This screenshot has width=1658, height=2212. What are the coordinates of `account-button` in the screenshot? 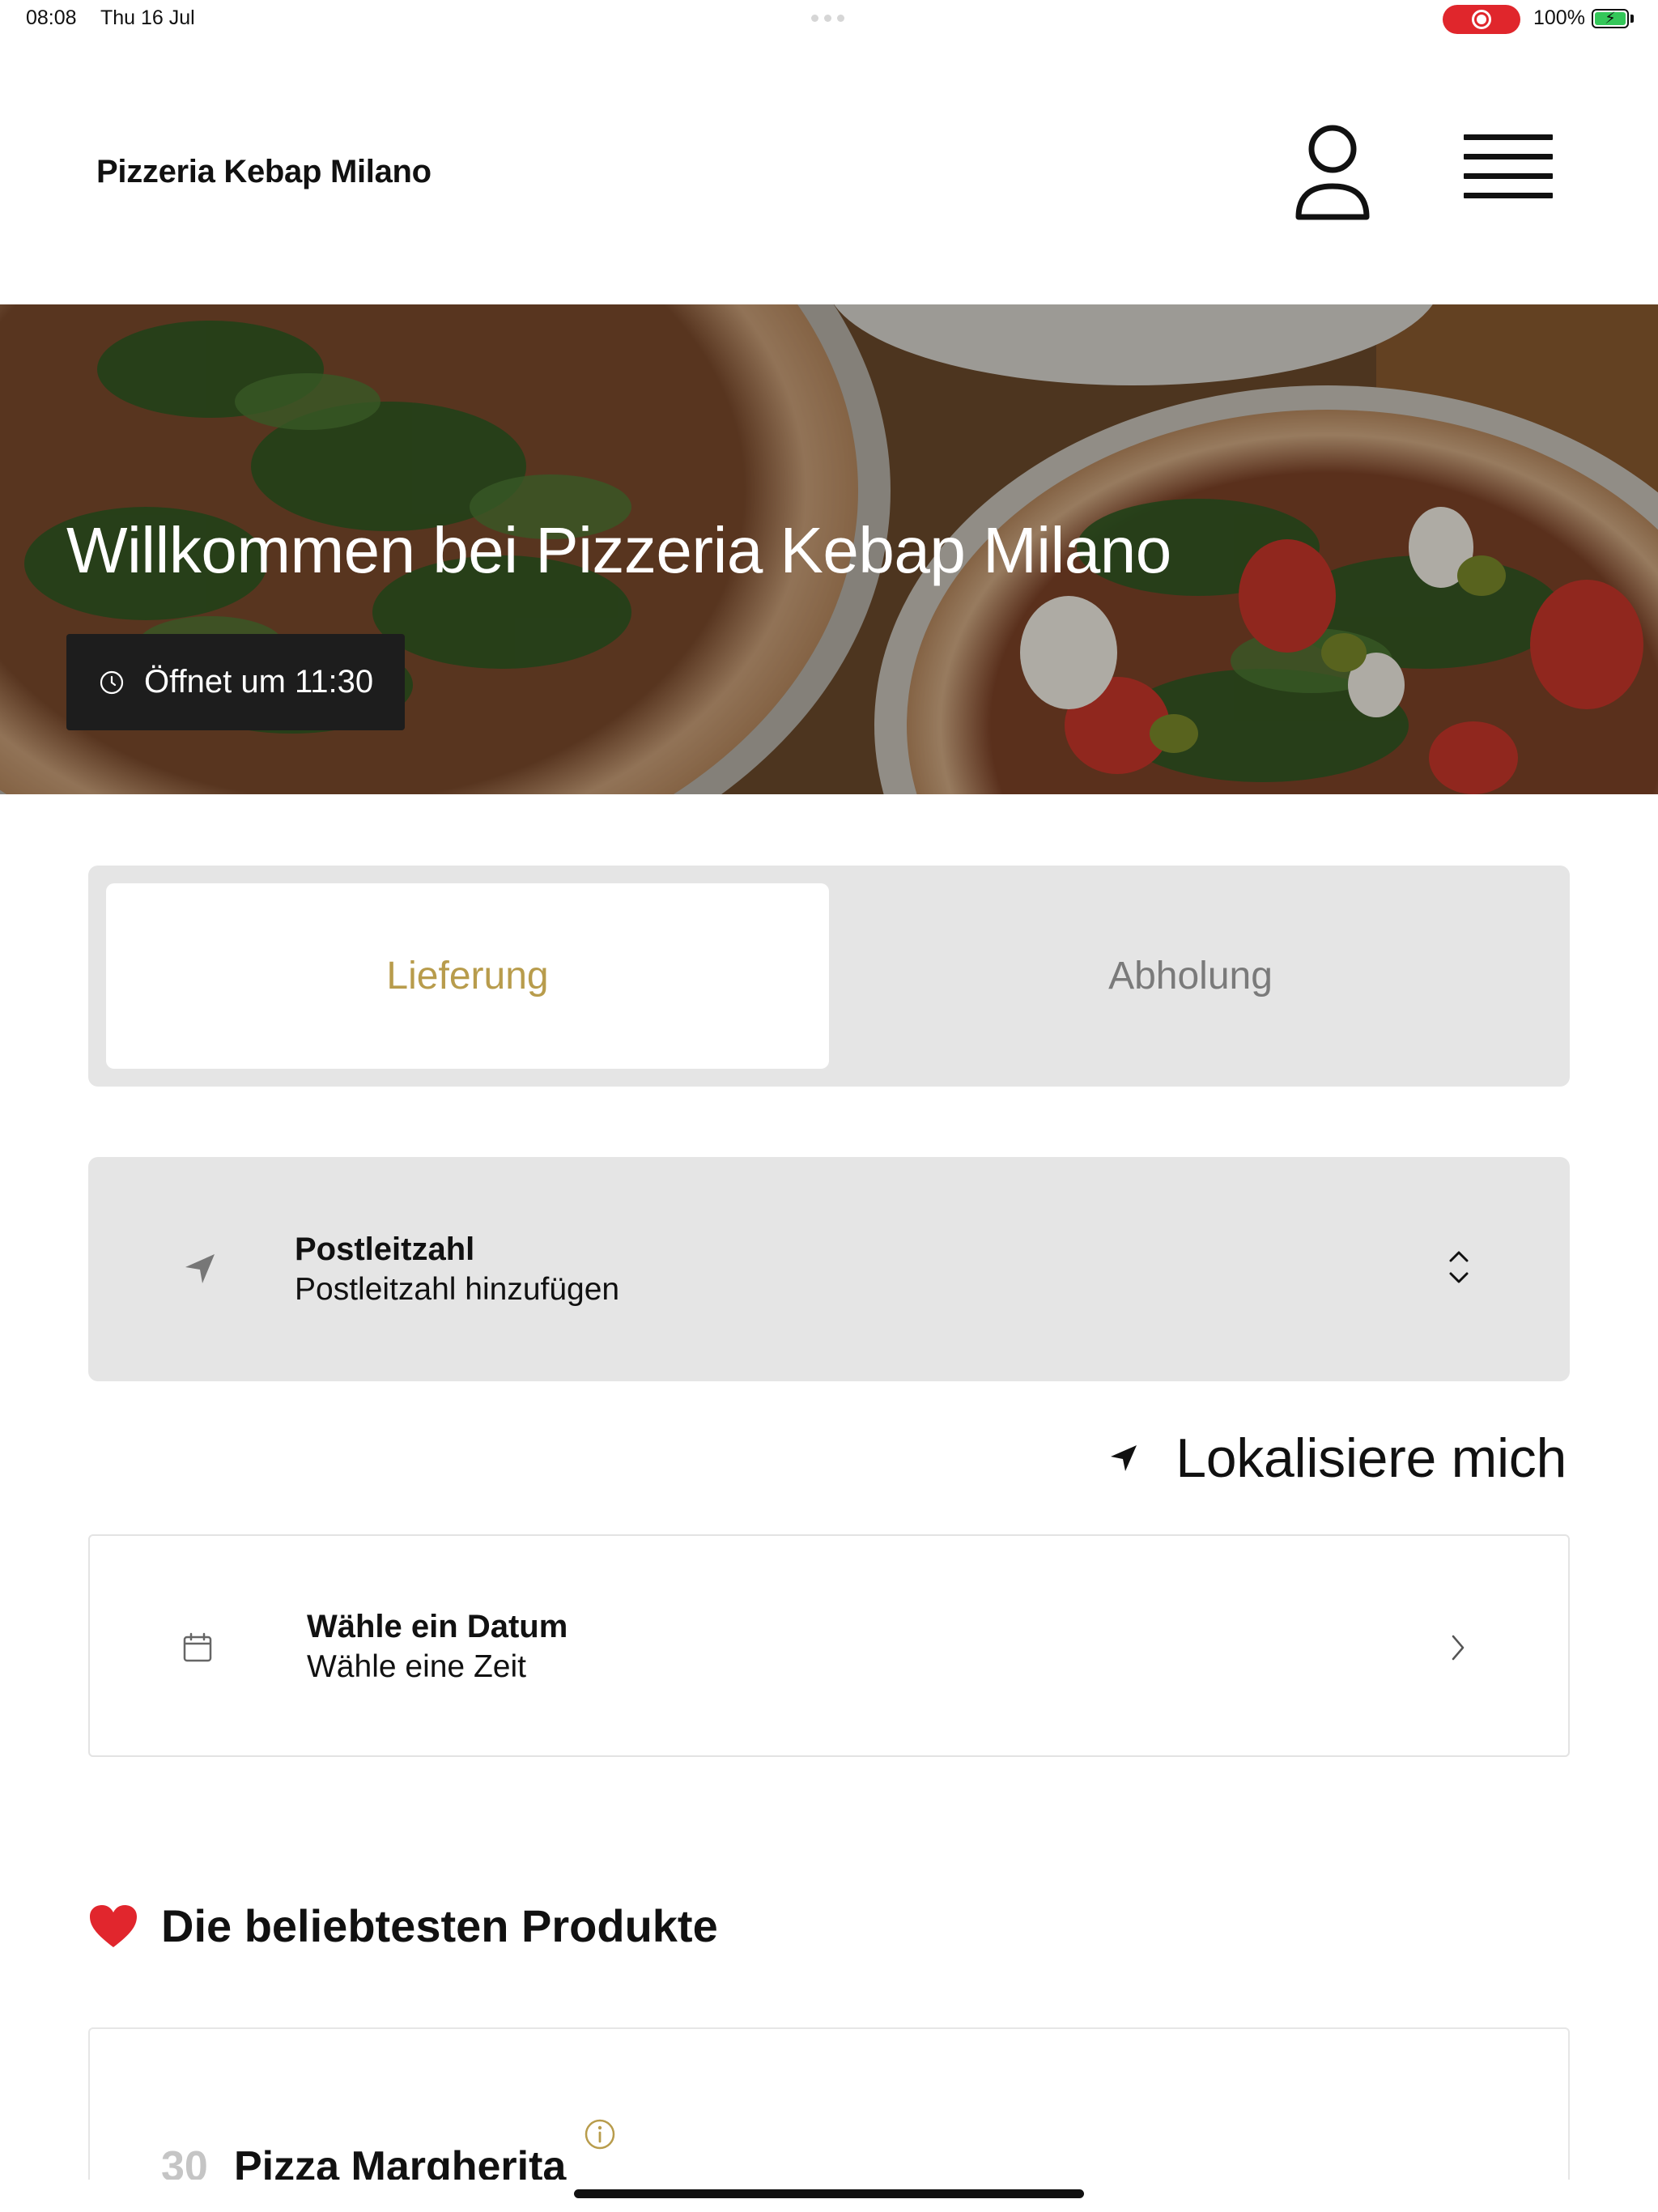 It's located at (1332, 174).